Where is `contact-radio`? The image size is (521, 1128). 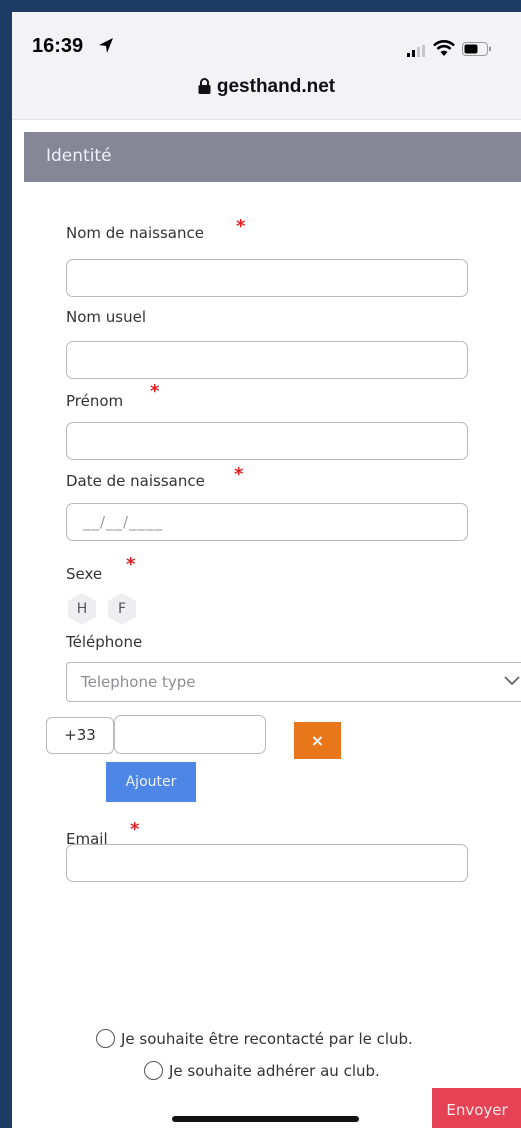 contact-radio is located at coordinates (105, 1038).